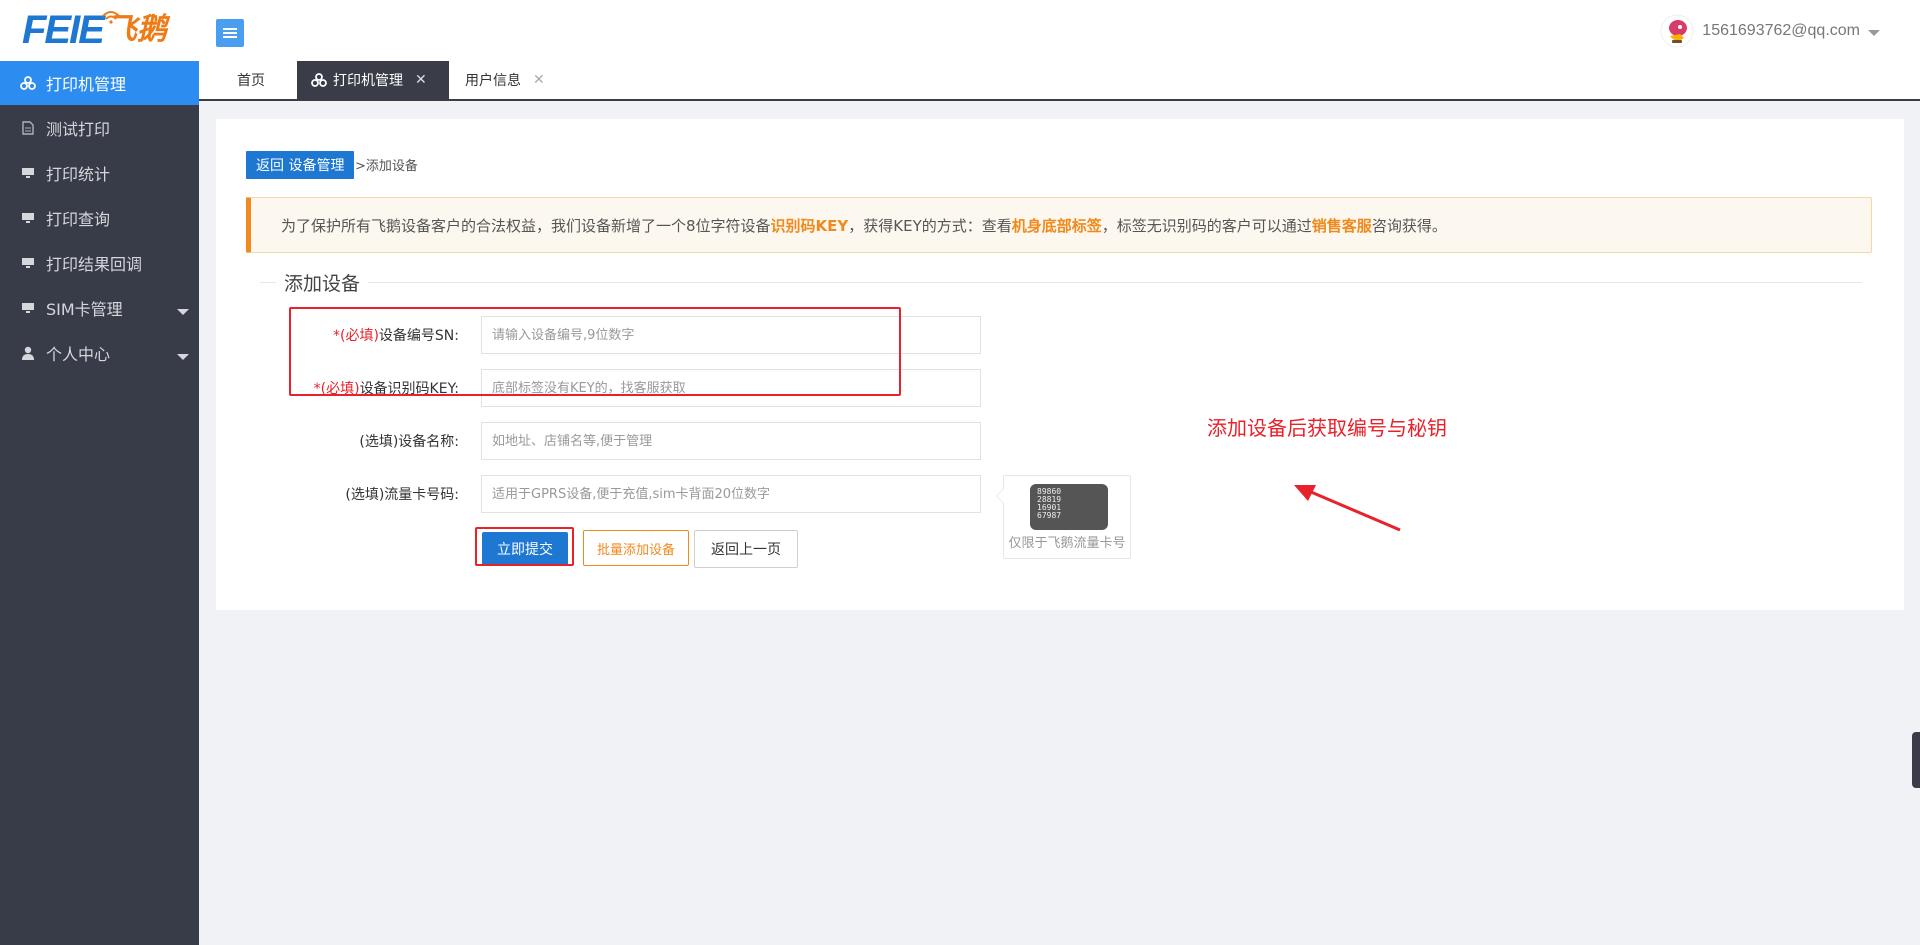 The height and width of the screenshot is (945, 1920). Describe the element at coordinates (1327, 428) in the screenshot. I see `annotation-text: 添加设备后获取编号与秘钥` at that location.